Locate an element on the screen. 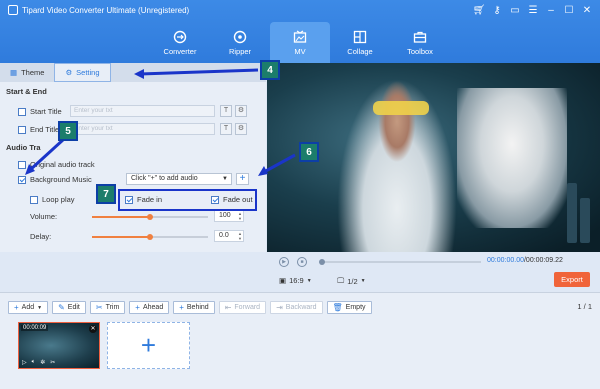  volume-slider-knob is located at coordinates (150, 217).